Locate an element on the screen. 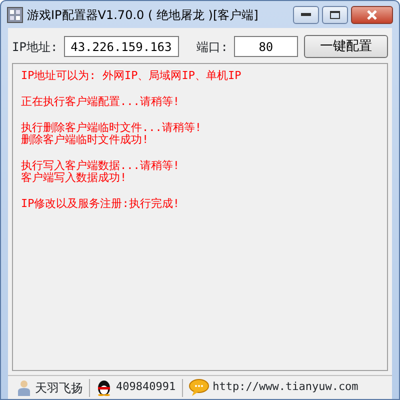 The image size is (400, 400). maximize-icon is located at coordinates (335, 14).